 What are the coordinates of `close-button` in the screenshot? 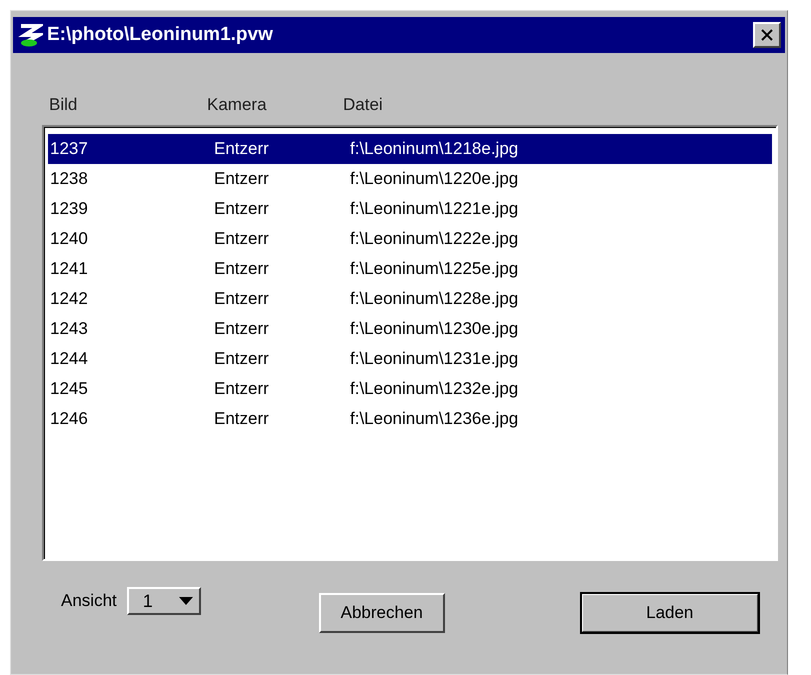 It's located at (767, 35).